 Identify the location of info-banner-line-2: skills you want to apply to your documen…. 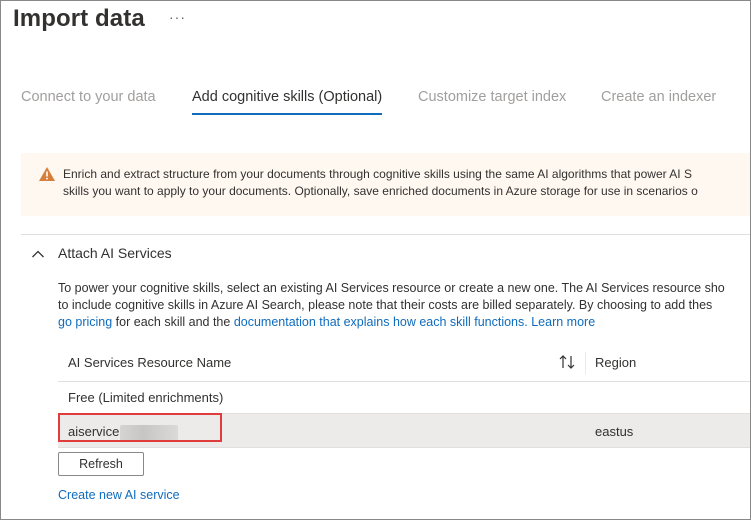
(380, 191).